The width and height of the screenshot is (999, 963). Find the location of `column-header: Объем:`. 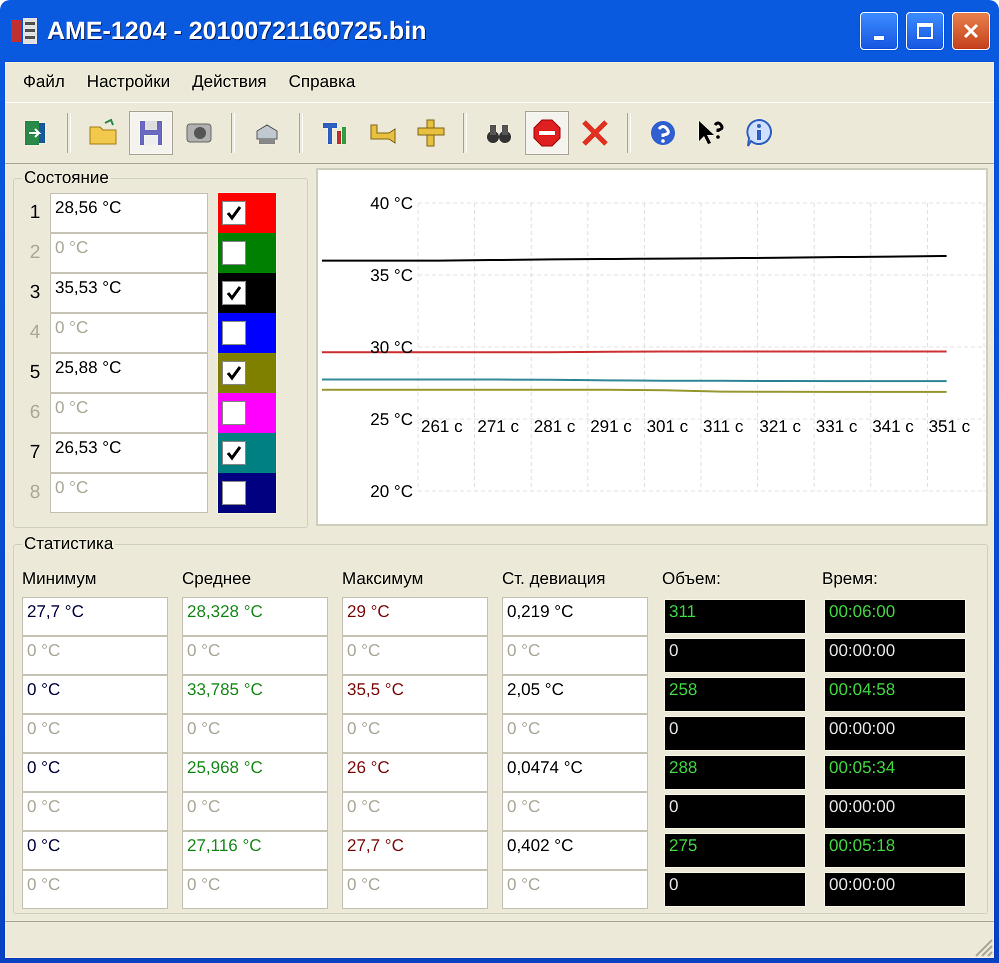

column-header: Объем: is located at coordinates (692, 579).